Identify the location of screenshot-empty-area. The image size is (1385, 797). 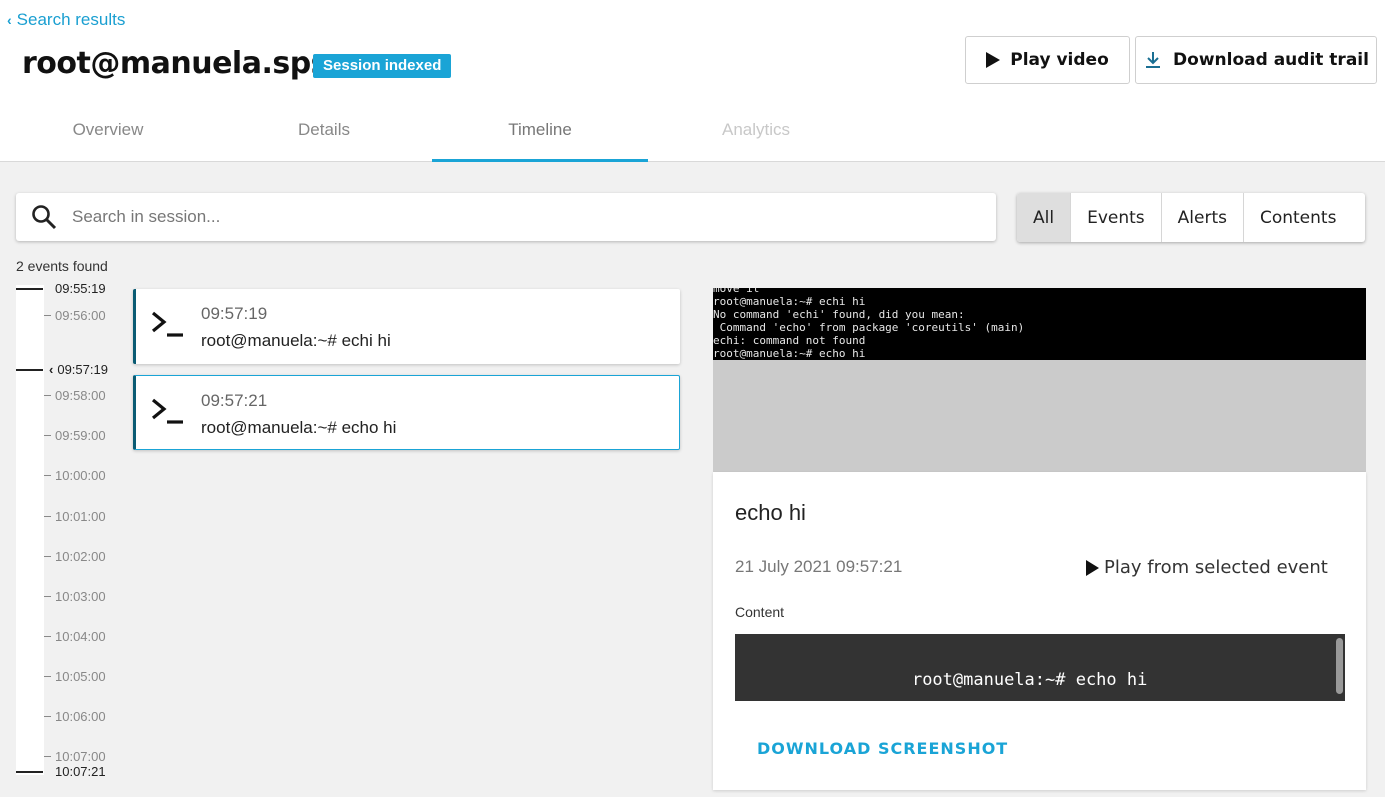
(1039, 416).